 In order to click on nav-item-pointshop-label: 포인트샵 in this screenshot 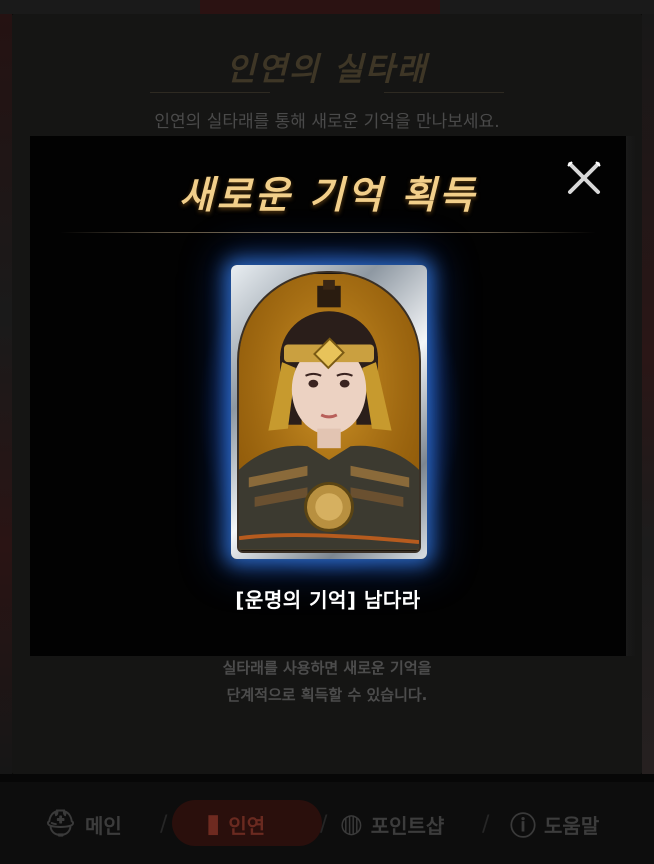, I will do `click(407, 825)`.